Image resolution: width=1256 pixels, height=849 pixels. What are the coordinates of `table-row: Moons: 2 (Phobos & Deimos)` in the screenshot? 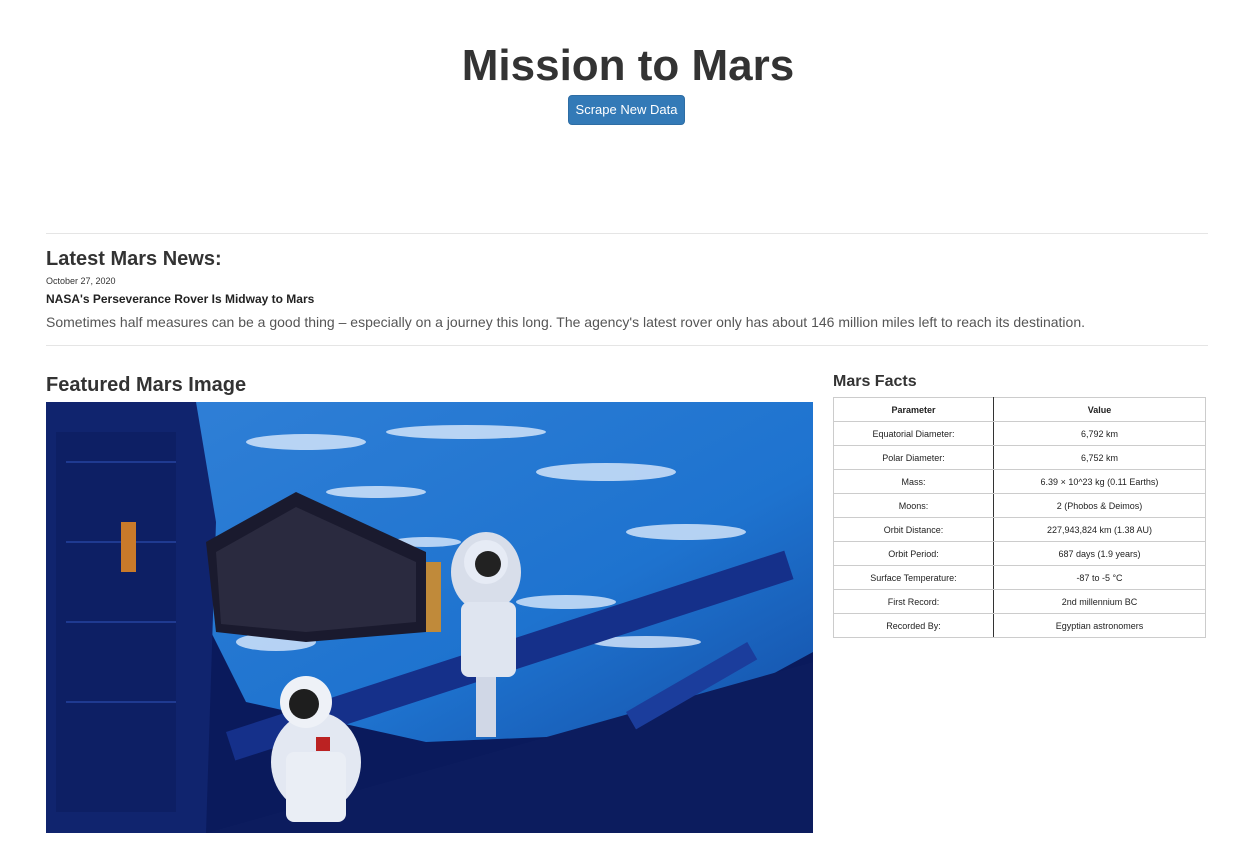 It's located at (1019, 505).